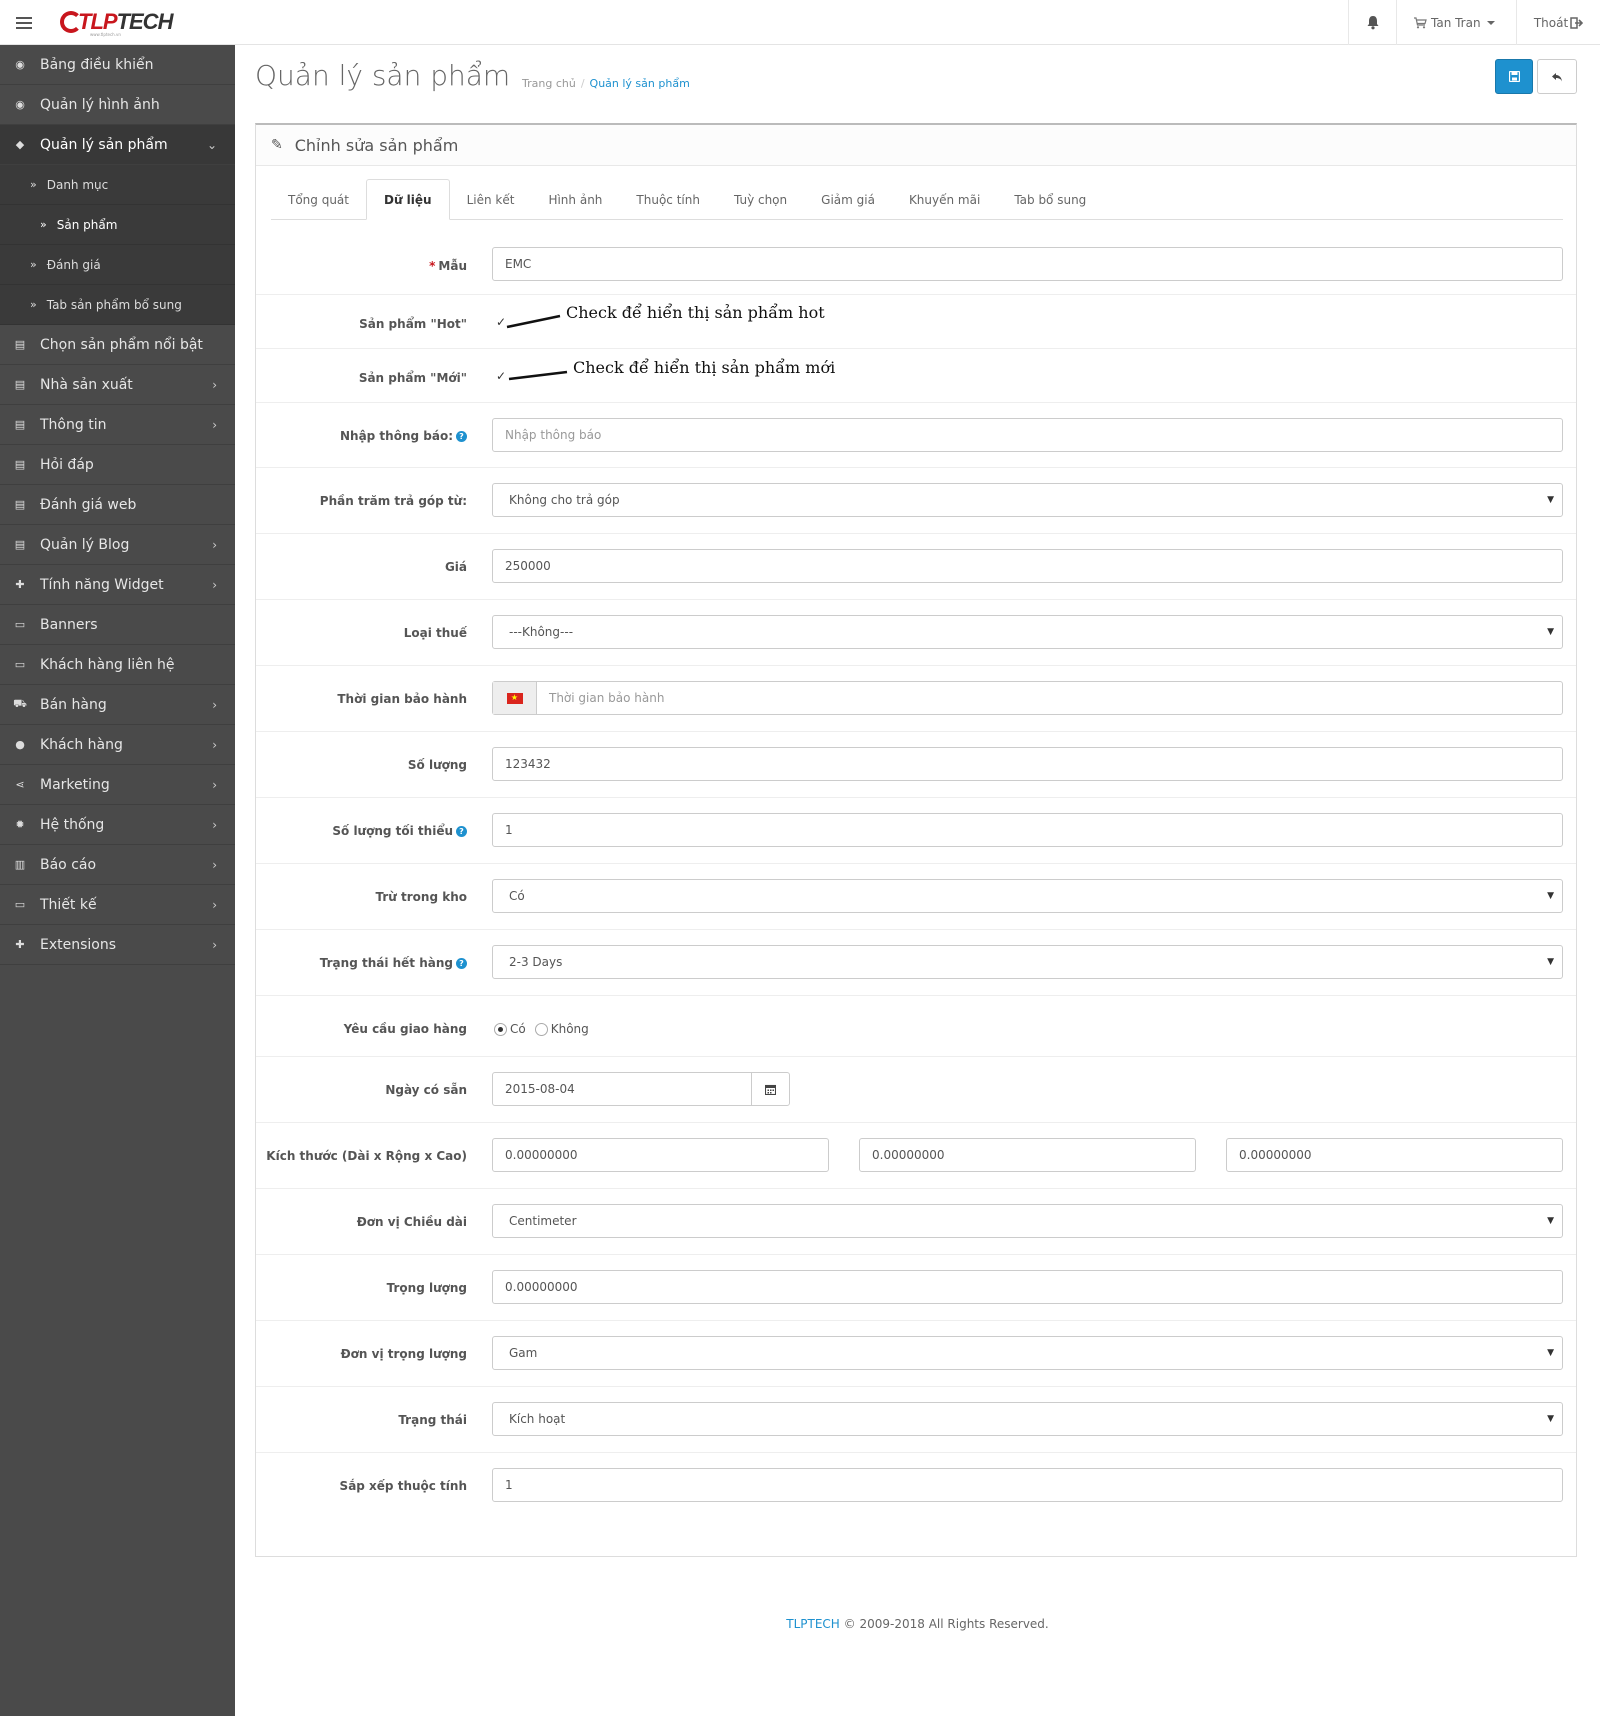  I want to click on sidebar-item-dashboard: ◉ Bảng điều khiển, so click(117, 65).